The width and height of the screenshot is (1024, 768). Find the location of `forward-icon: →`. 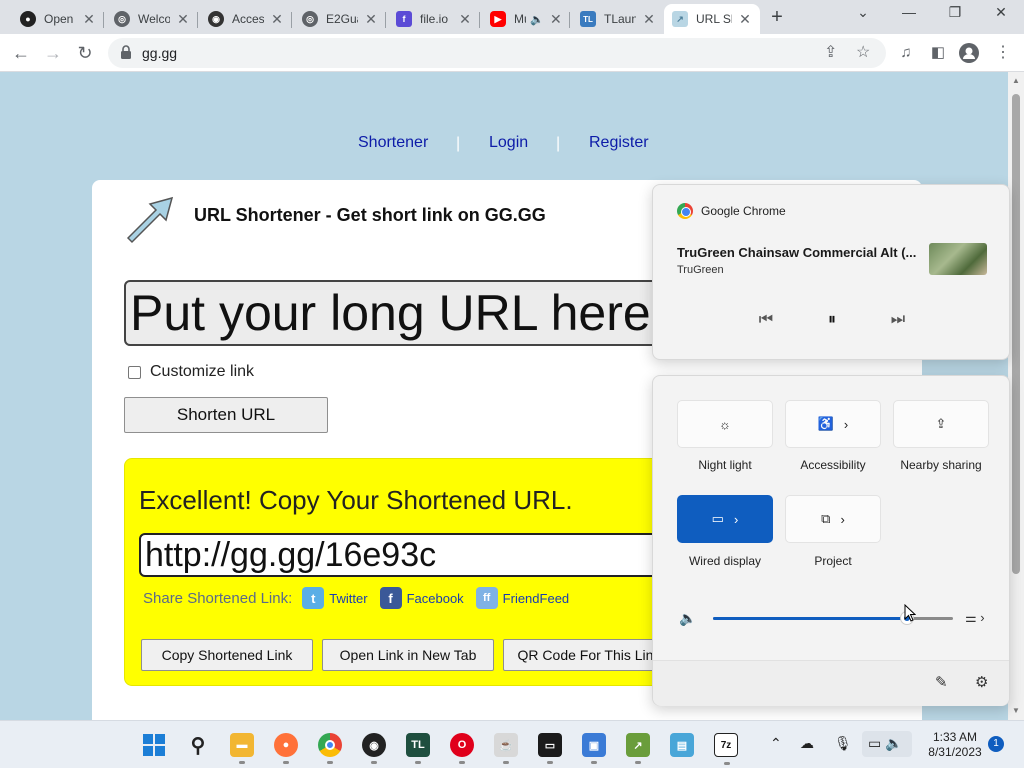

forward-icon: → is located at coordinates (53, 53).